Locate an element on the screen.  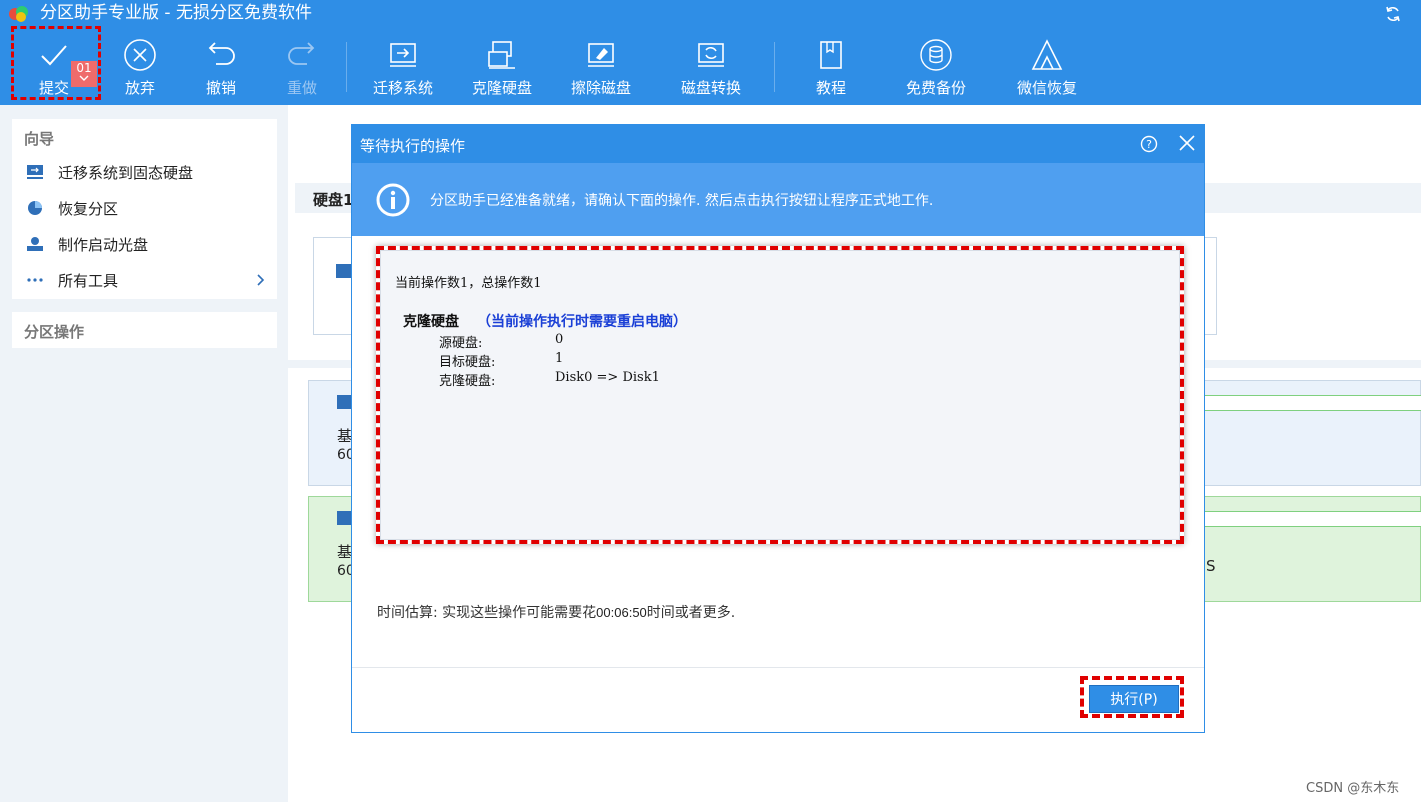
disk-convert-button: 磁盘转换 is located at coordinates (711, 66).